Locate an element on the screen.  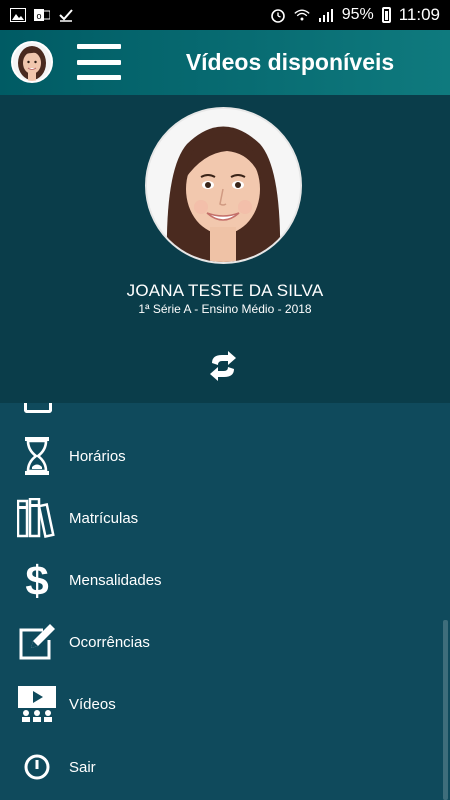
dollar-icon: $ is located at coordinates (37, 580).